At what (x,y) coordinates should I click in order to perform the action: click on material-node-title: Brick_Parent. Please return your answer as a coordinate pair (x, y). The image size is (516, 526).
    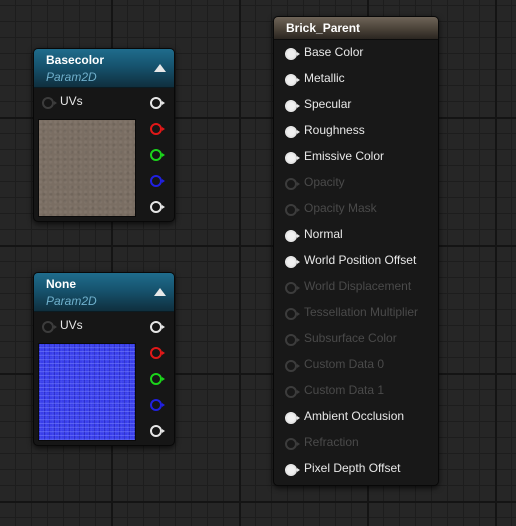
    Looking at the image, I should click on (323, 28).